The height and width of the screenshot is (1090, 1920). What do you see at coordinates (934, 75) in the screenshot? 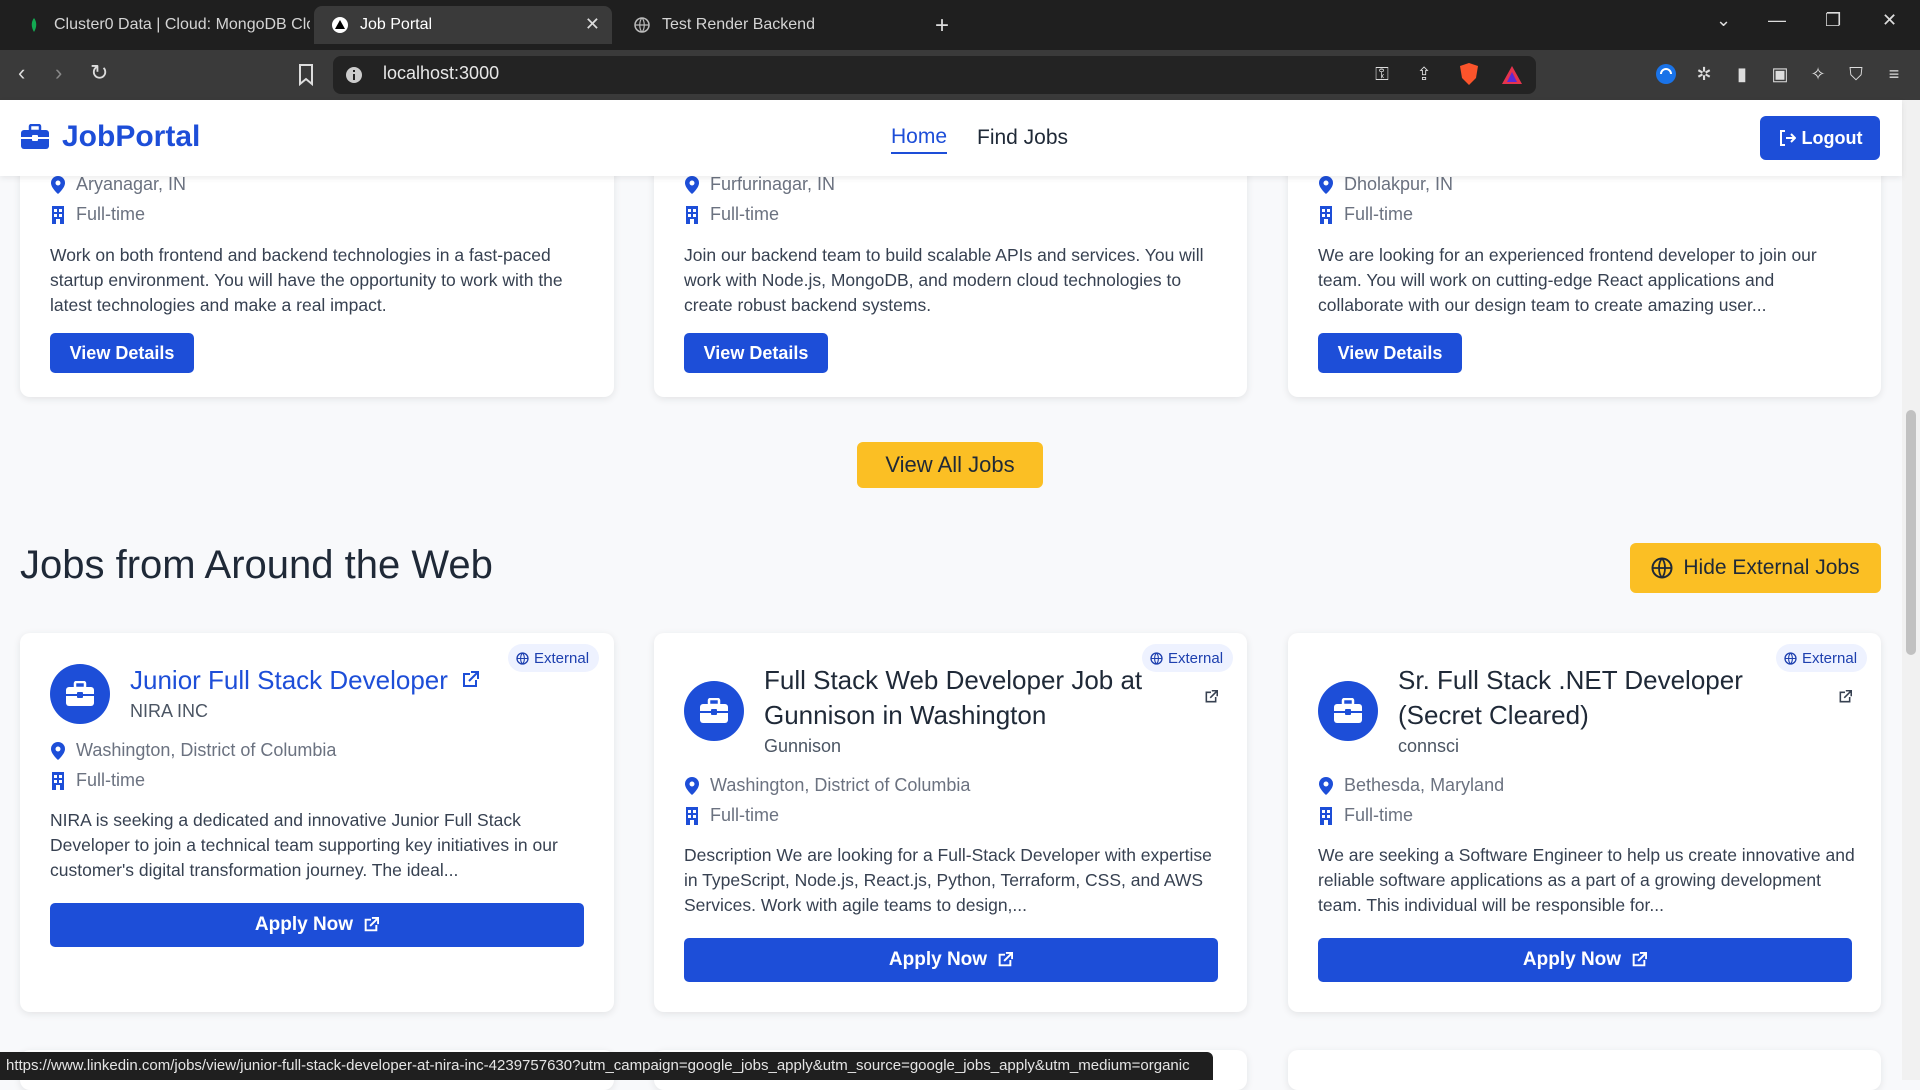
I see `address-bar` at bounding box center [934, 75].